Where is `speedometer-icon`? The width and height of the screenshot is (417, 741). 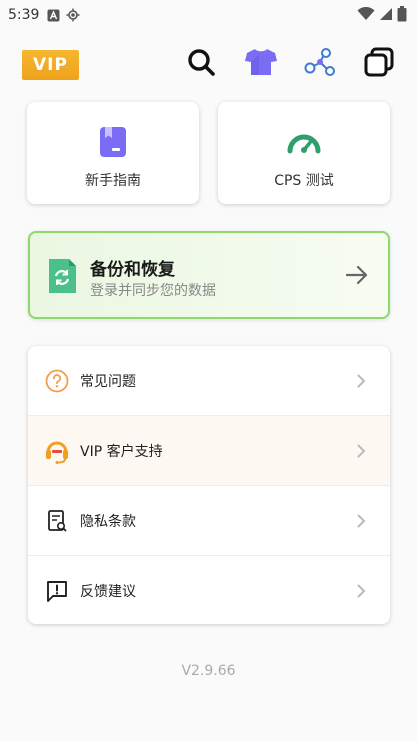 speedometer-icon is located at coordinates (304, 142).